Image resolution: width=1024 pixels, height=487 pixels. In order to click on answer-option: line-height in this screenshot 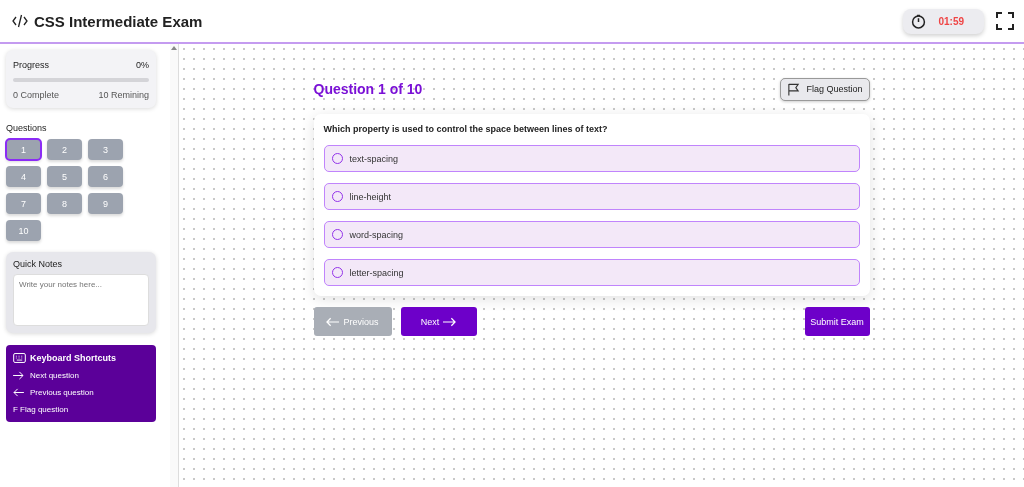, I will do `click(591, 196)`.